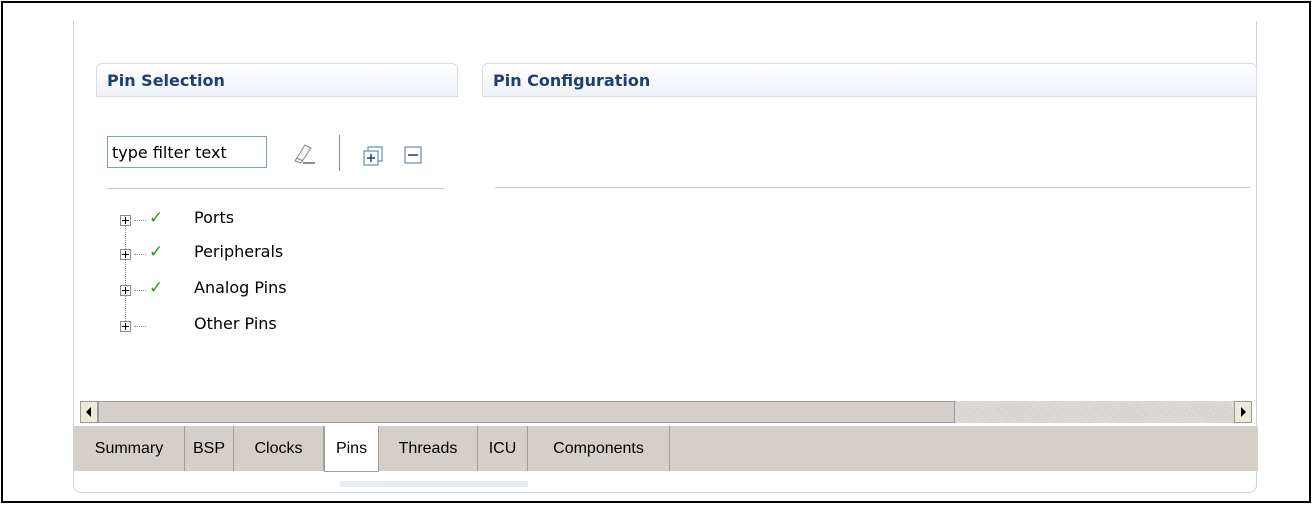  I want to click on scrollbar-thumb, so click(526, 412).